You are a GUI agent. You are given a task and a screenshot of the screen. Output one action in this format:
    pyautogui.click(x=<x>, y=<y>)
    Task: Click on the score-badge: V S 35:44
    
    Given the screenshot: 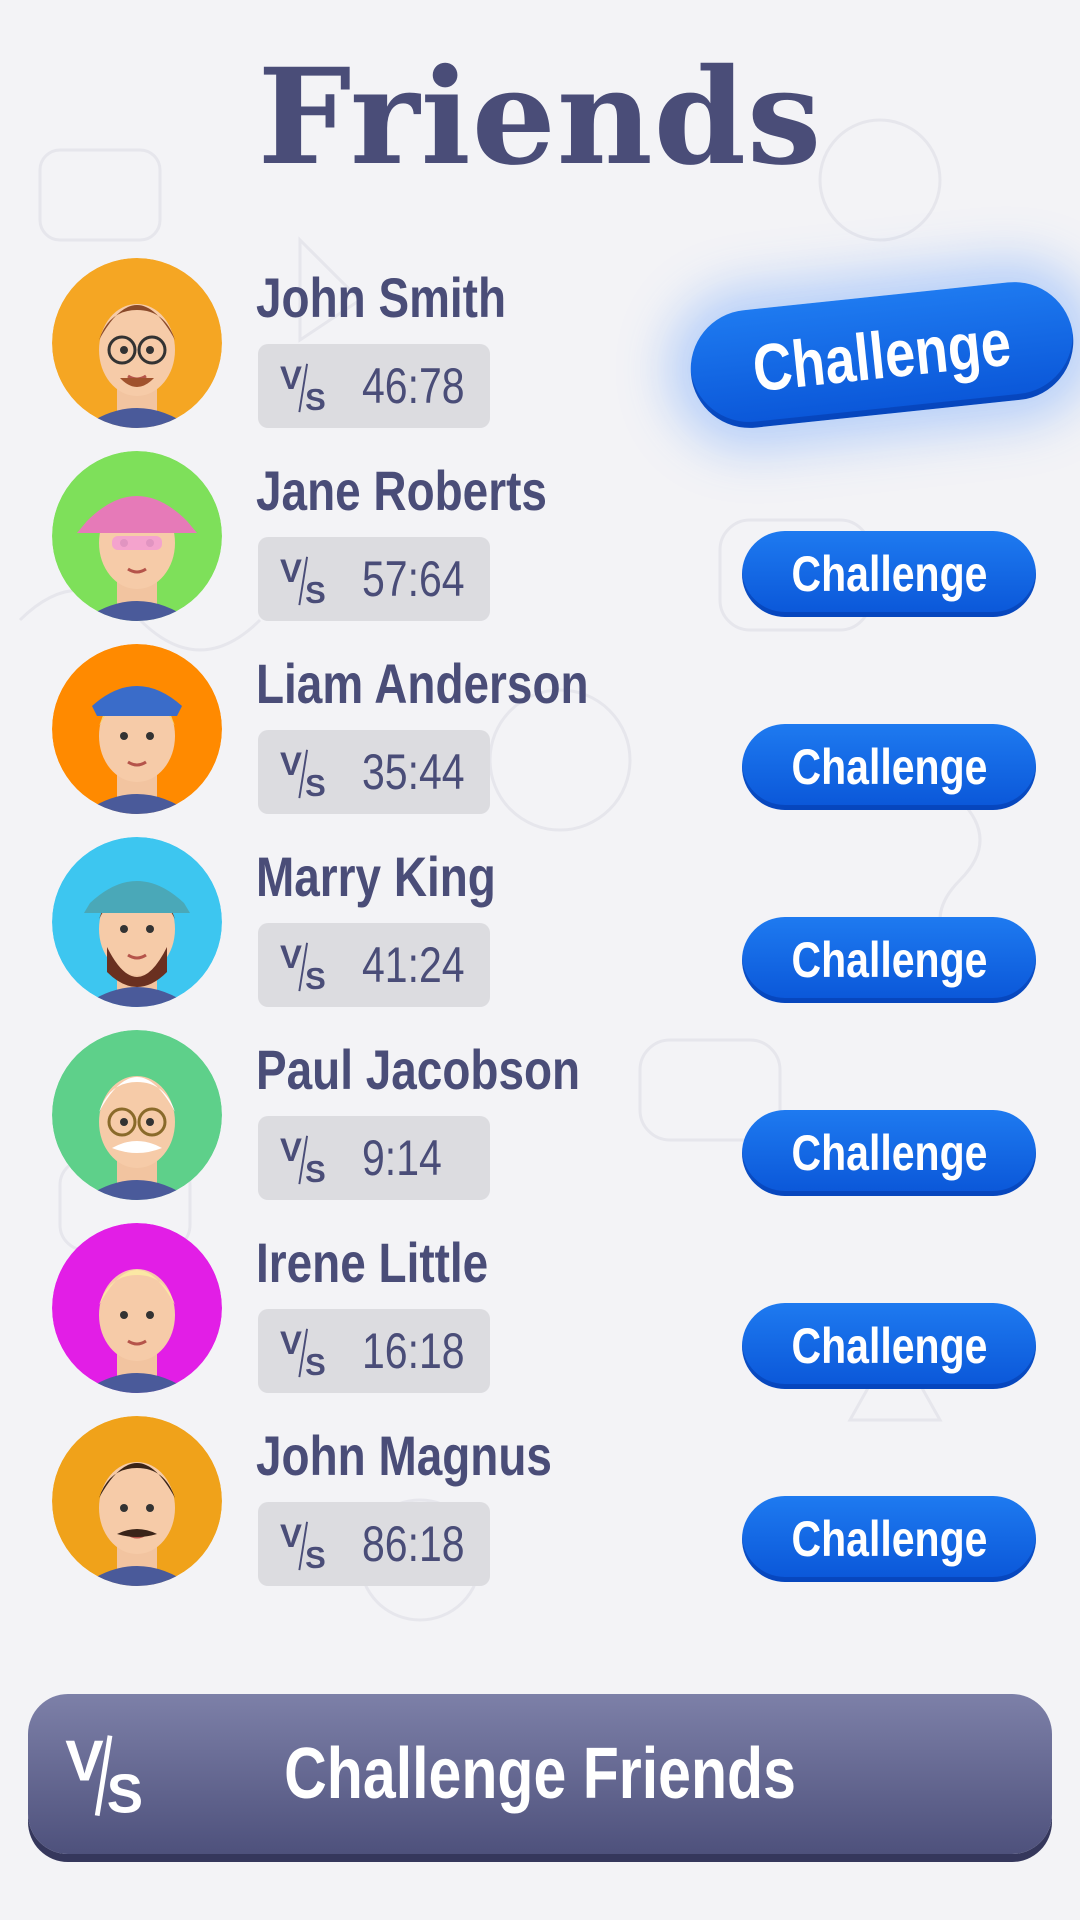 What is the action you would take?
    pyautogui.click(x=374, y=772)
    